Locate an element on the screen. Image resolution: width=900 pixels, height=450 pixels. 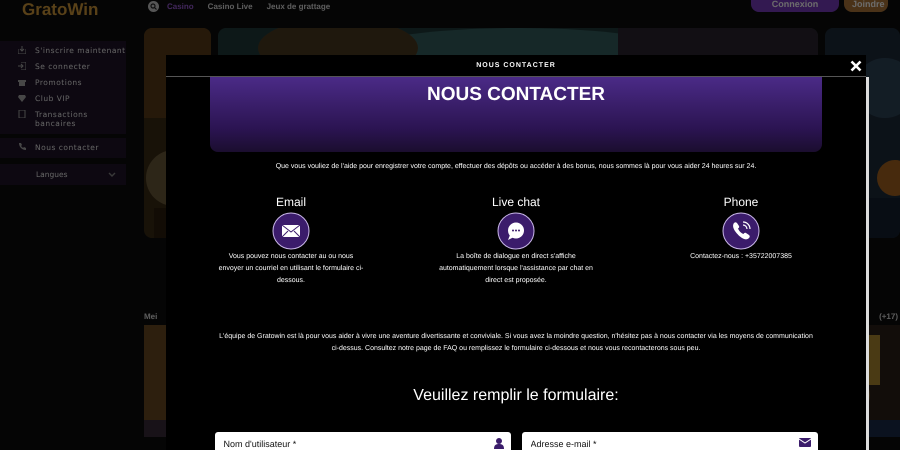
channel-title: Live chat is located at coordinates (516, 202).